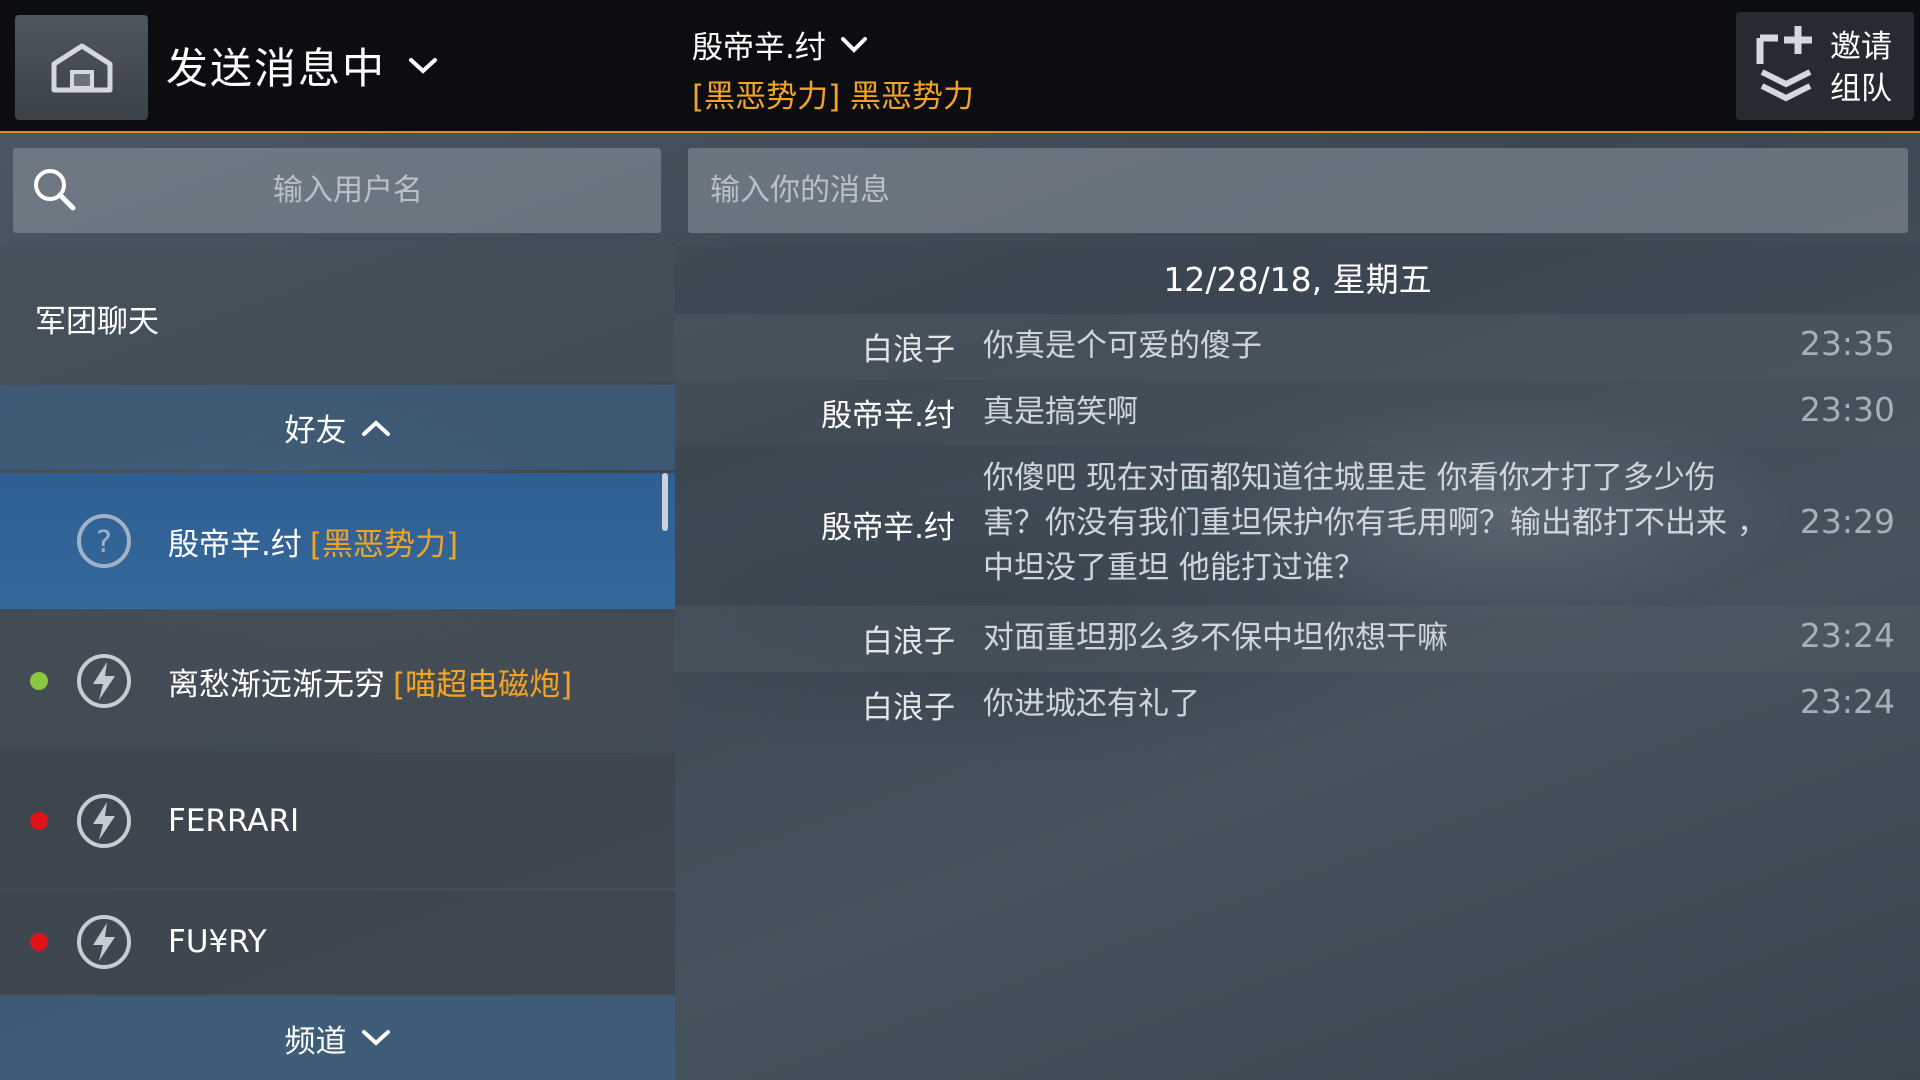 The image size is (1920, 1080). What do you see at coordinates (665, 502) in the screenshot?
I see `friends-scrollbar` at bounding box center [665, 502].